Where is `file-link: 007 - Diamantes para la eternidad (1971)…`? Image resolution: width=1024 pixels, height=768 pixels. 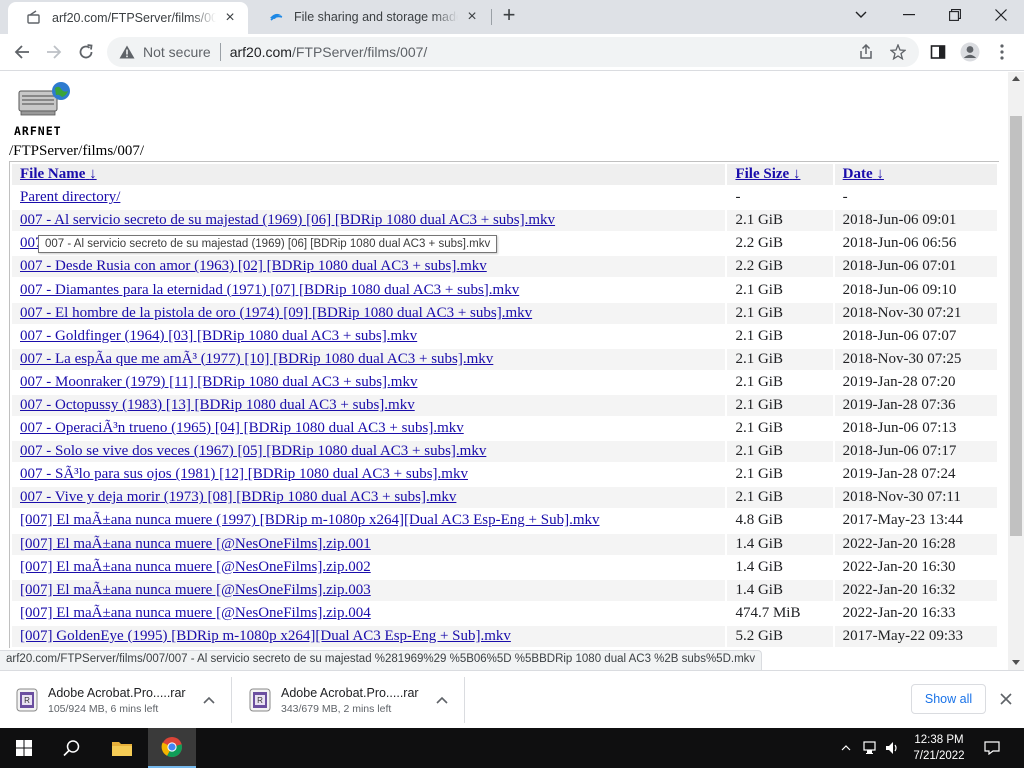
file-link: 007 - Diamantes para la eternidad (1971)… is located at coordinates (269, 290).